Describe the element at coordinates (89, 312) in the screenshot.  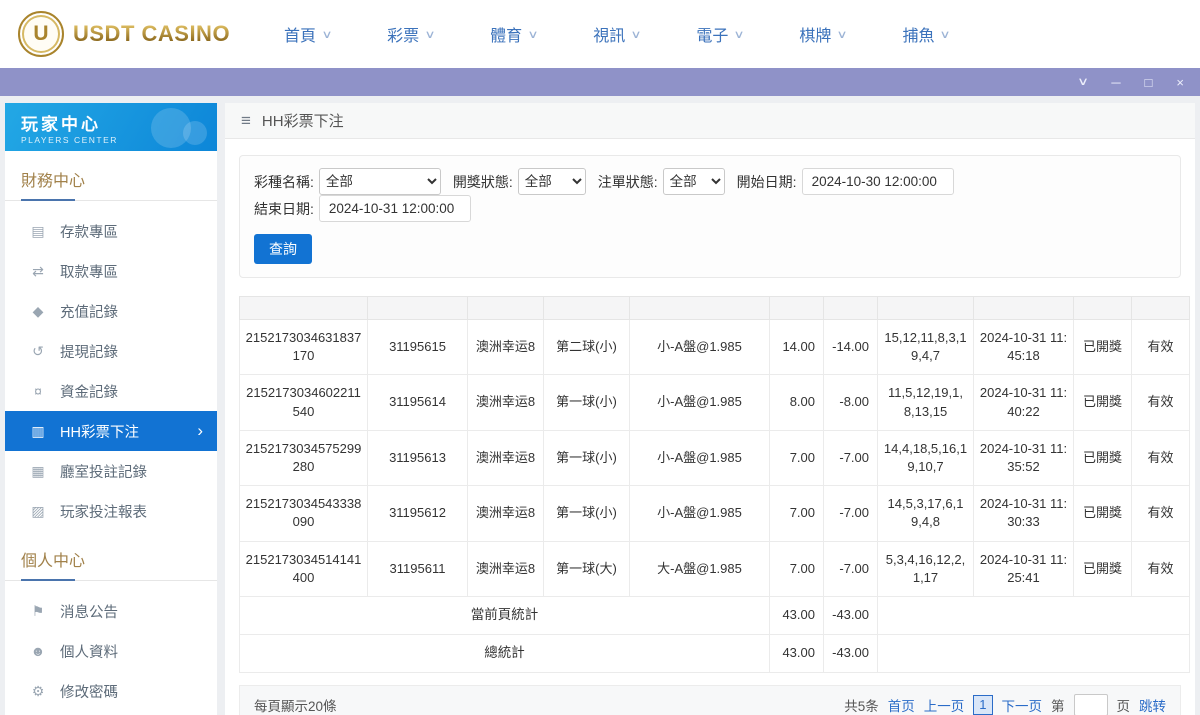
I see `sidebar-item-label: 充值記錄` at that location.